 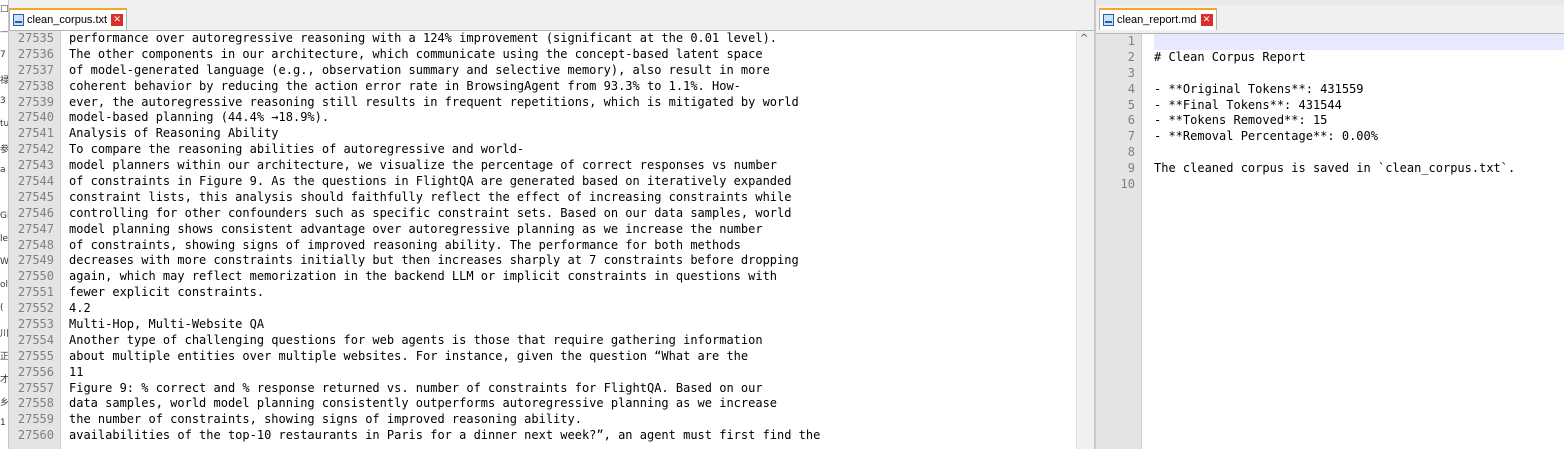 I want to click on tab-clean-report: clean_report.md ✕, so click(x=1158, y=19).